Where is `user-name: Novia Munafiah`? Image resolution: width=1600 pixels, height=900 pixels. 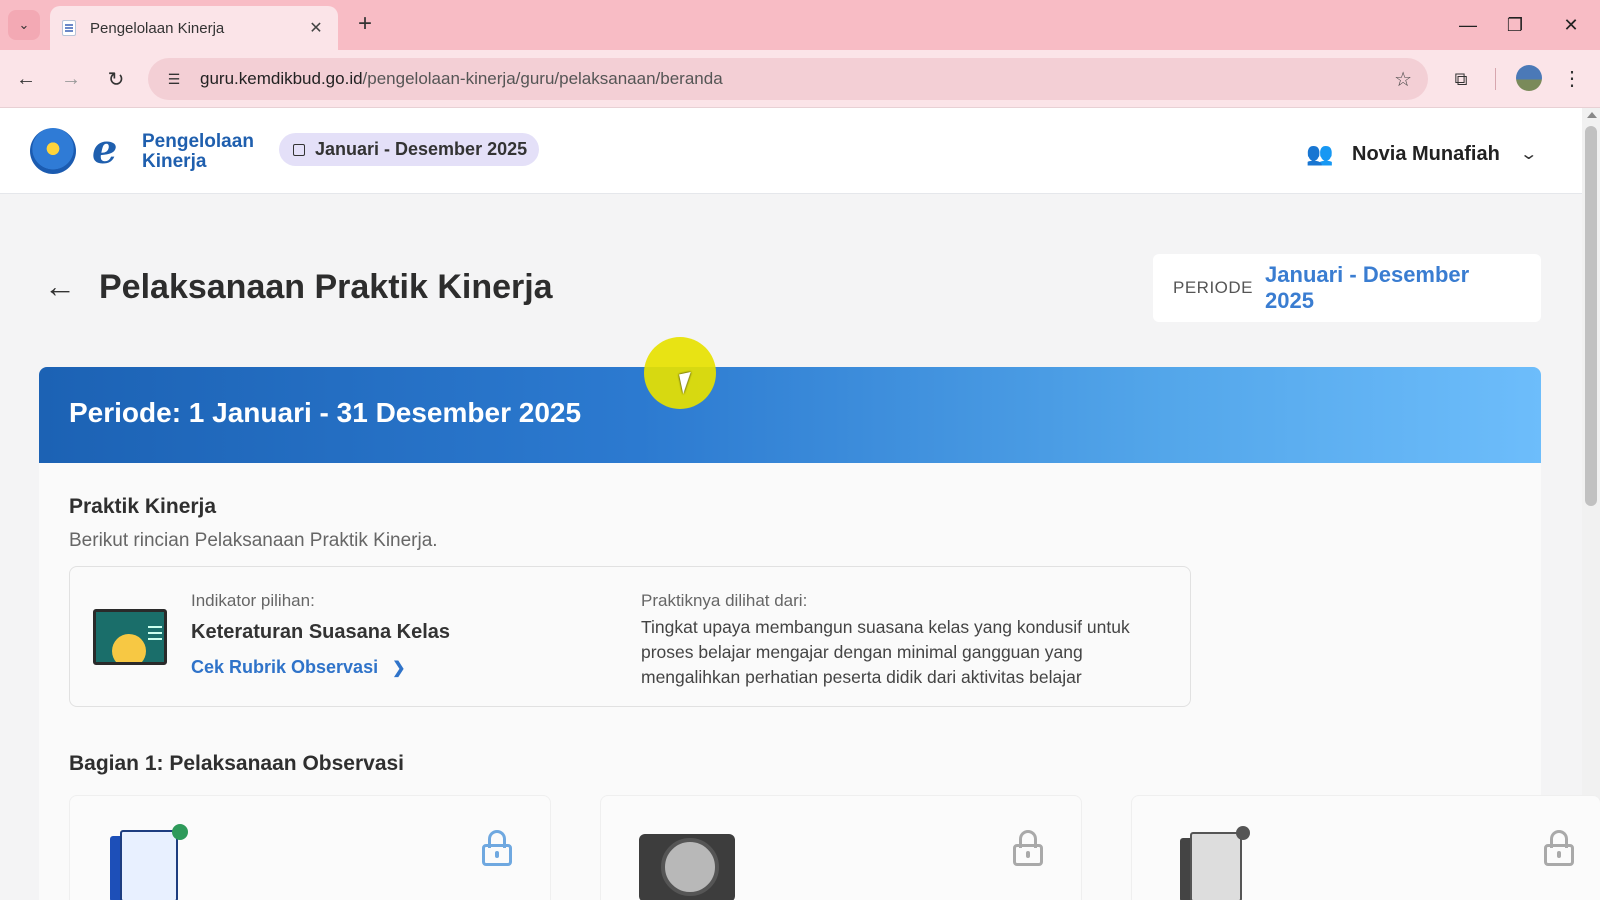 user-name: Novia Munafiah is located at coordinates (1426, 153).